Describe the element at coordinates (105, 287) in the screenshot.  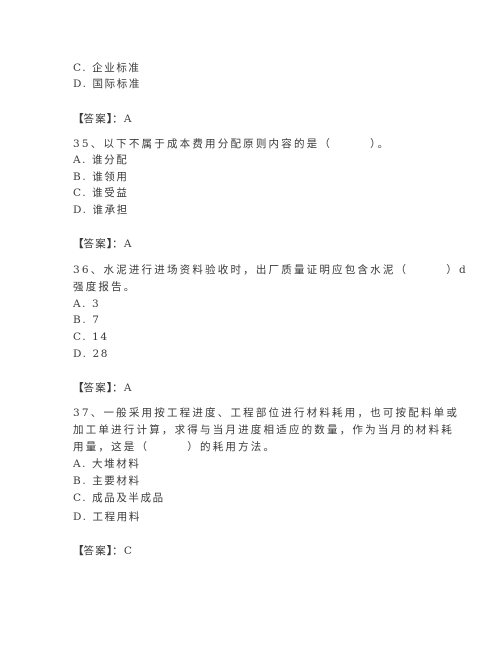
I see `question-36-text-line-2: 强度报告。` at that location.